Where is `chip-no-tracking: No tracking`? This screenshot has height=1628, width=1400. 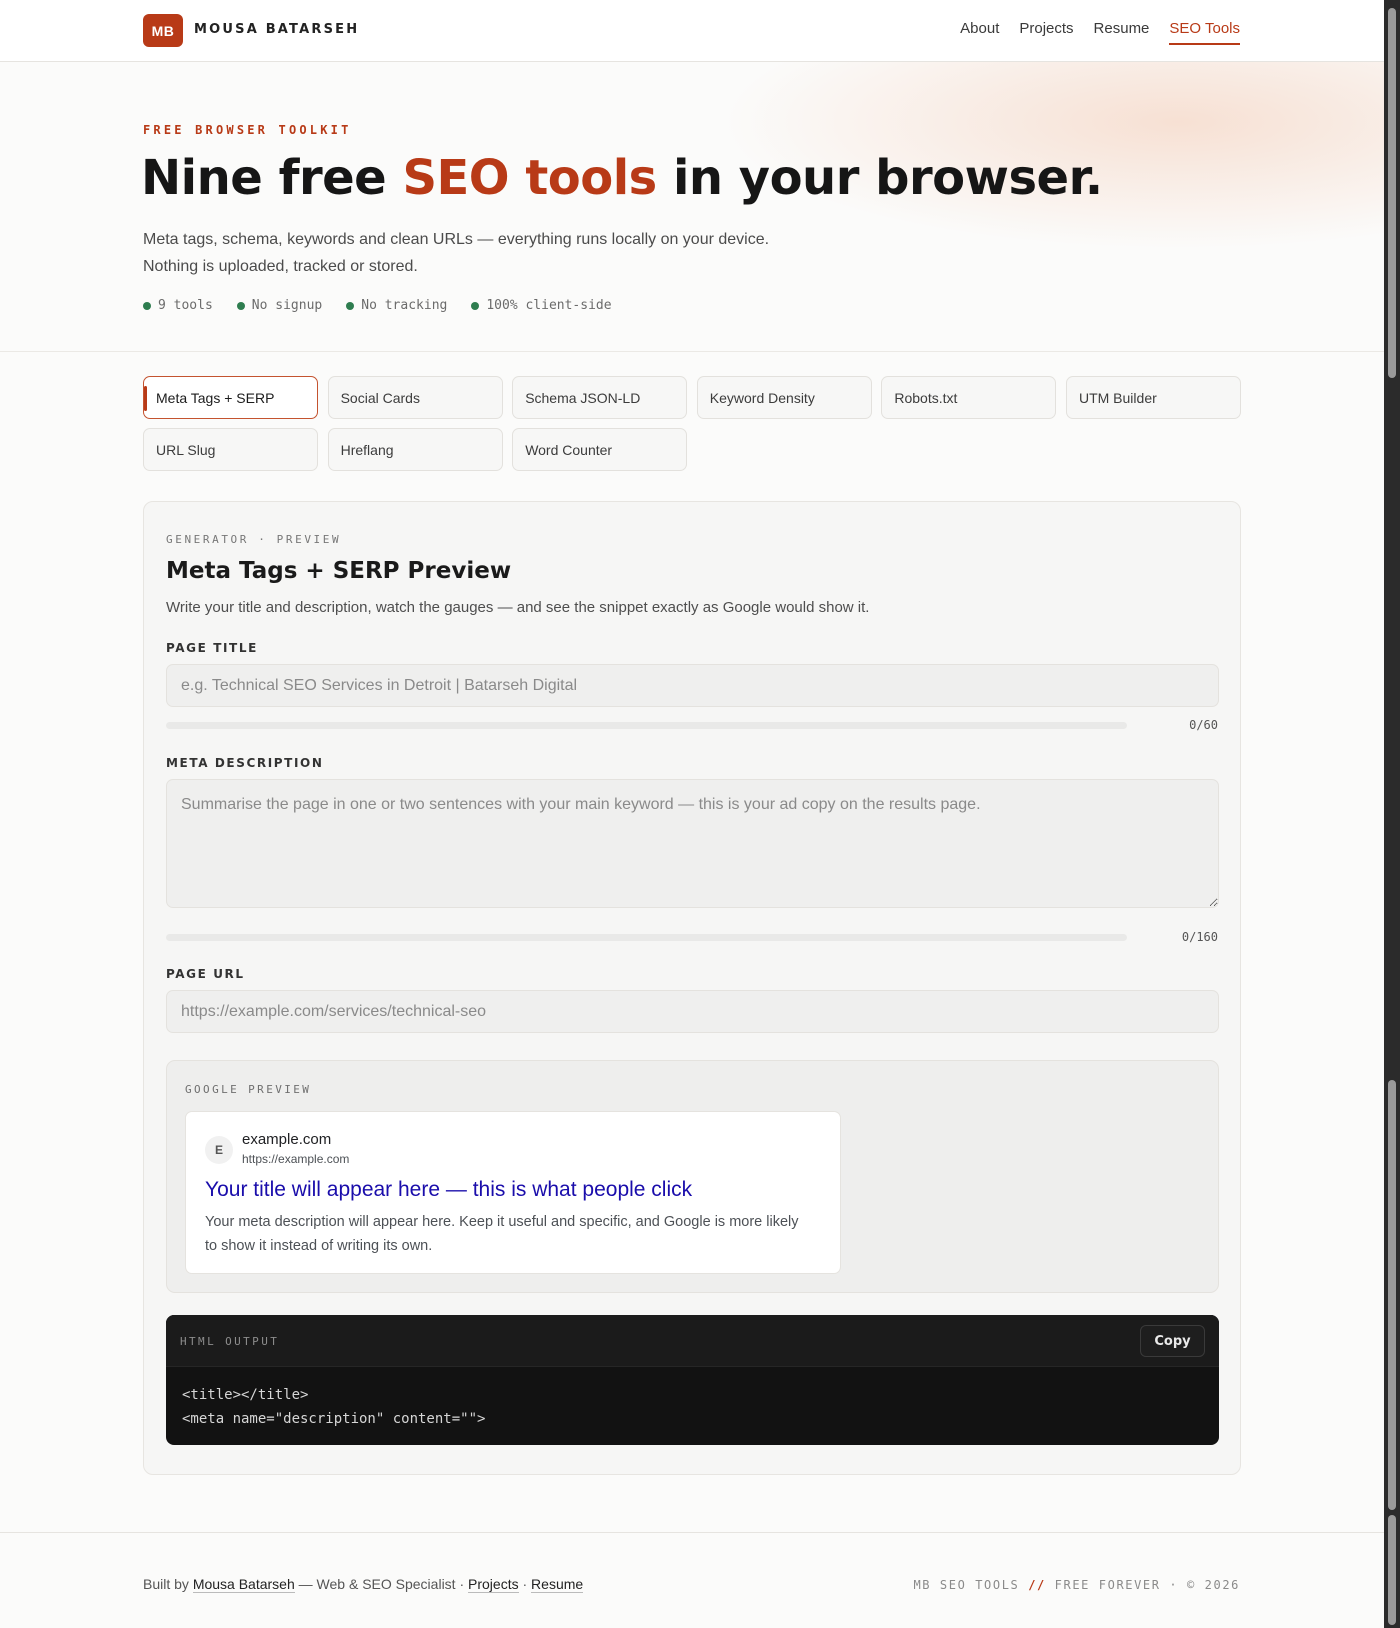 chip-no-tracking: No tracking is located at coordinates (396, 305).